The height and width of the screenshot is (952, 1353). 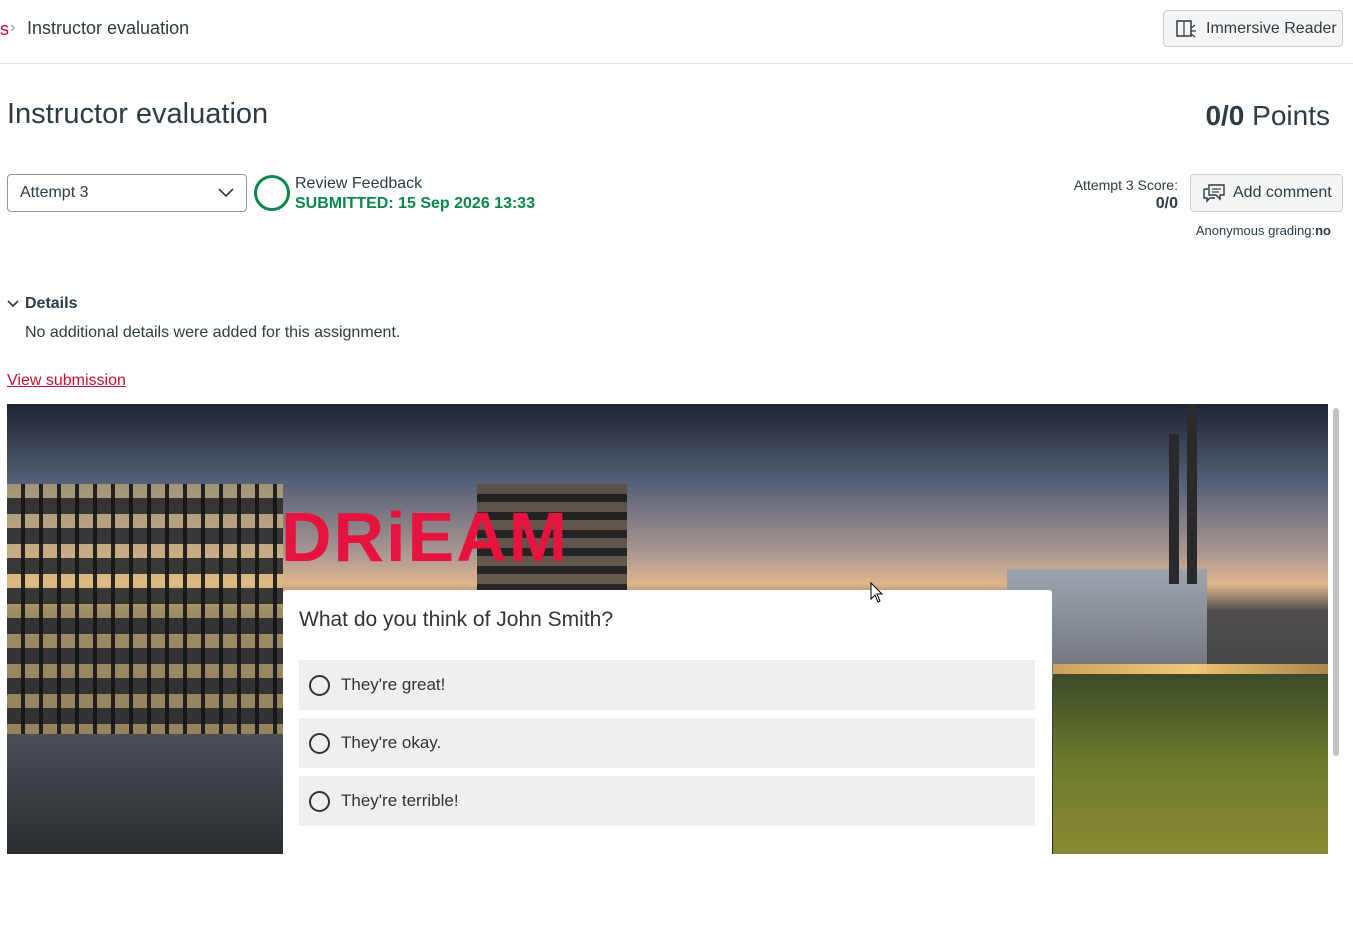 What do you see at coordinates (51, 303) in the screenshot?
I see `details-label: Details` at bounding box center [51, 303].